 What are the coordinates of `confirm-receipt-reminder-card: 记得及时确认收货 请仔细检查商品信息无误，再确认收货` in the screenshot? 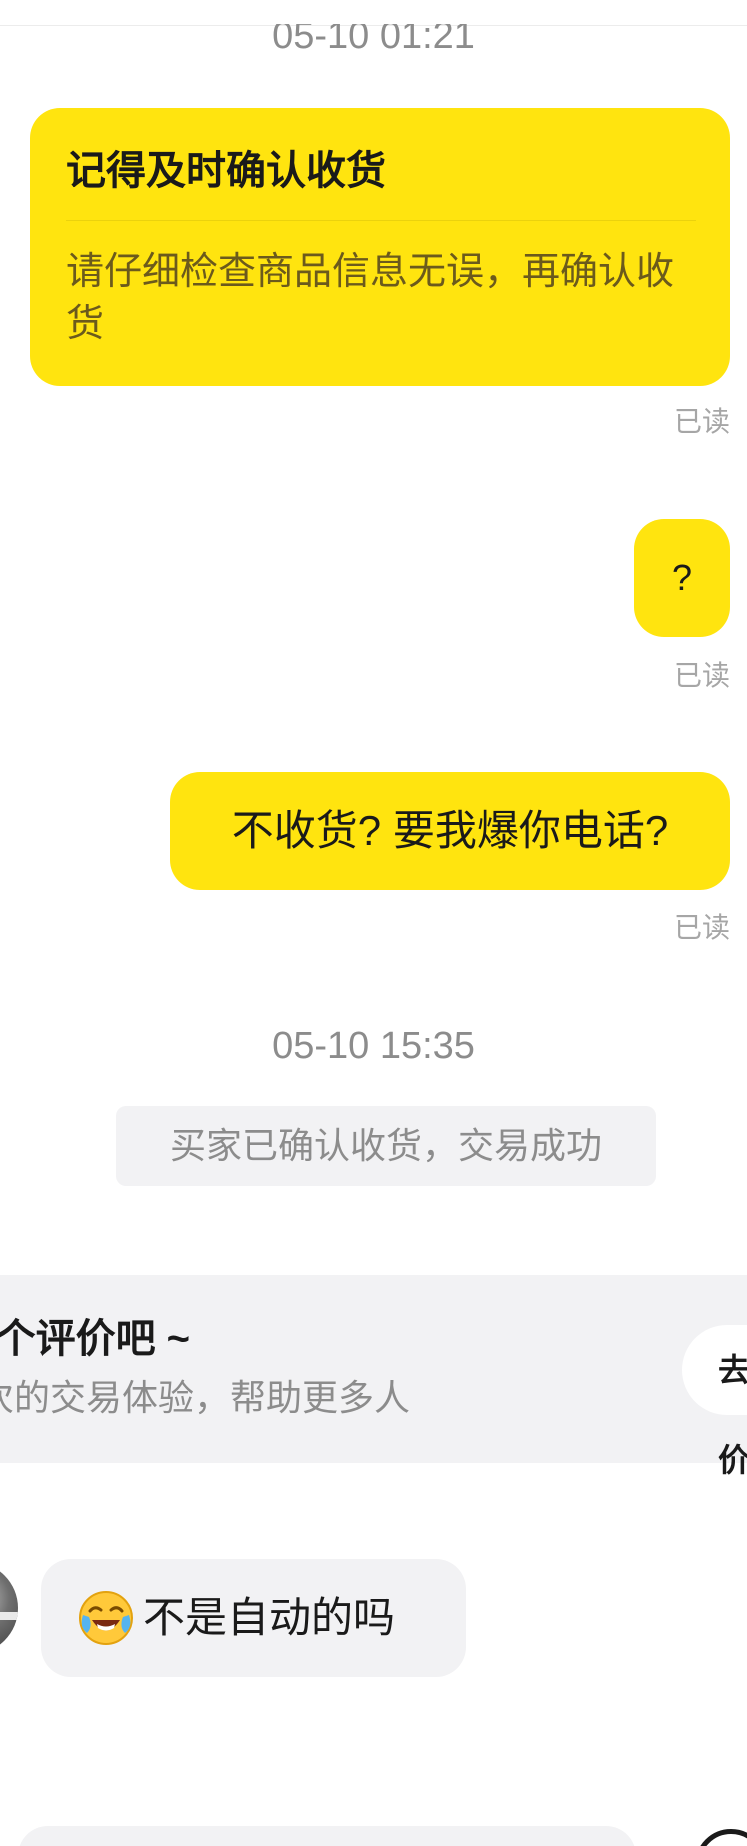 It's located at (380, 247).